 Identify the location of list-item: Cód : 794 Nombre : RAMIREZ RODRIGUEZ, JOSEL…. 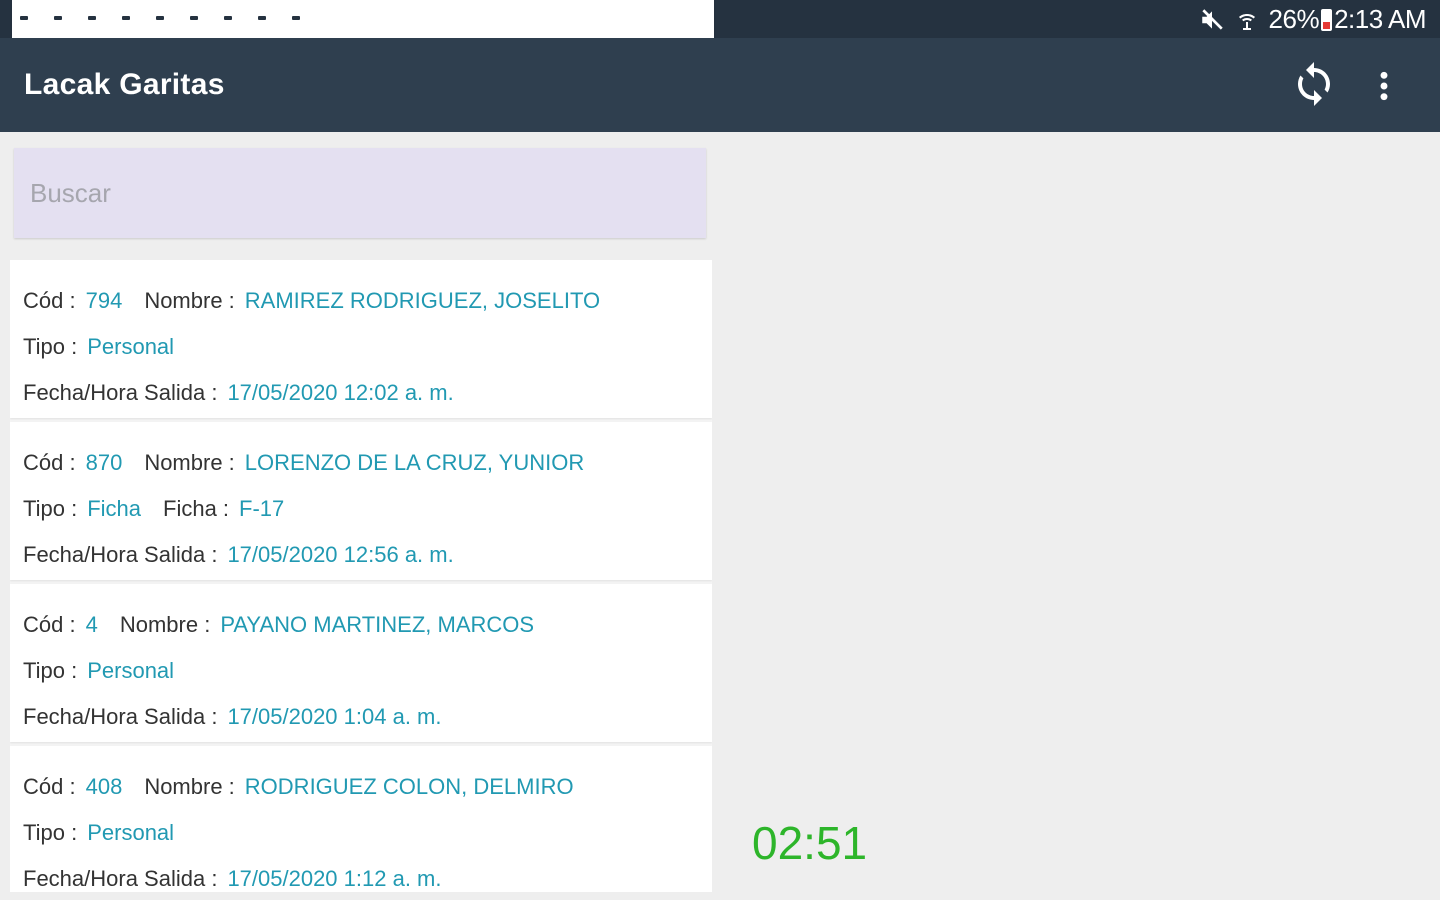
(361, 339).